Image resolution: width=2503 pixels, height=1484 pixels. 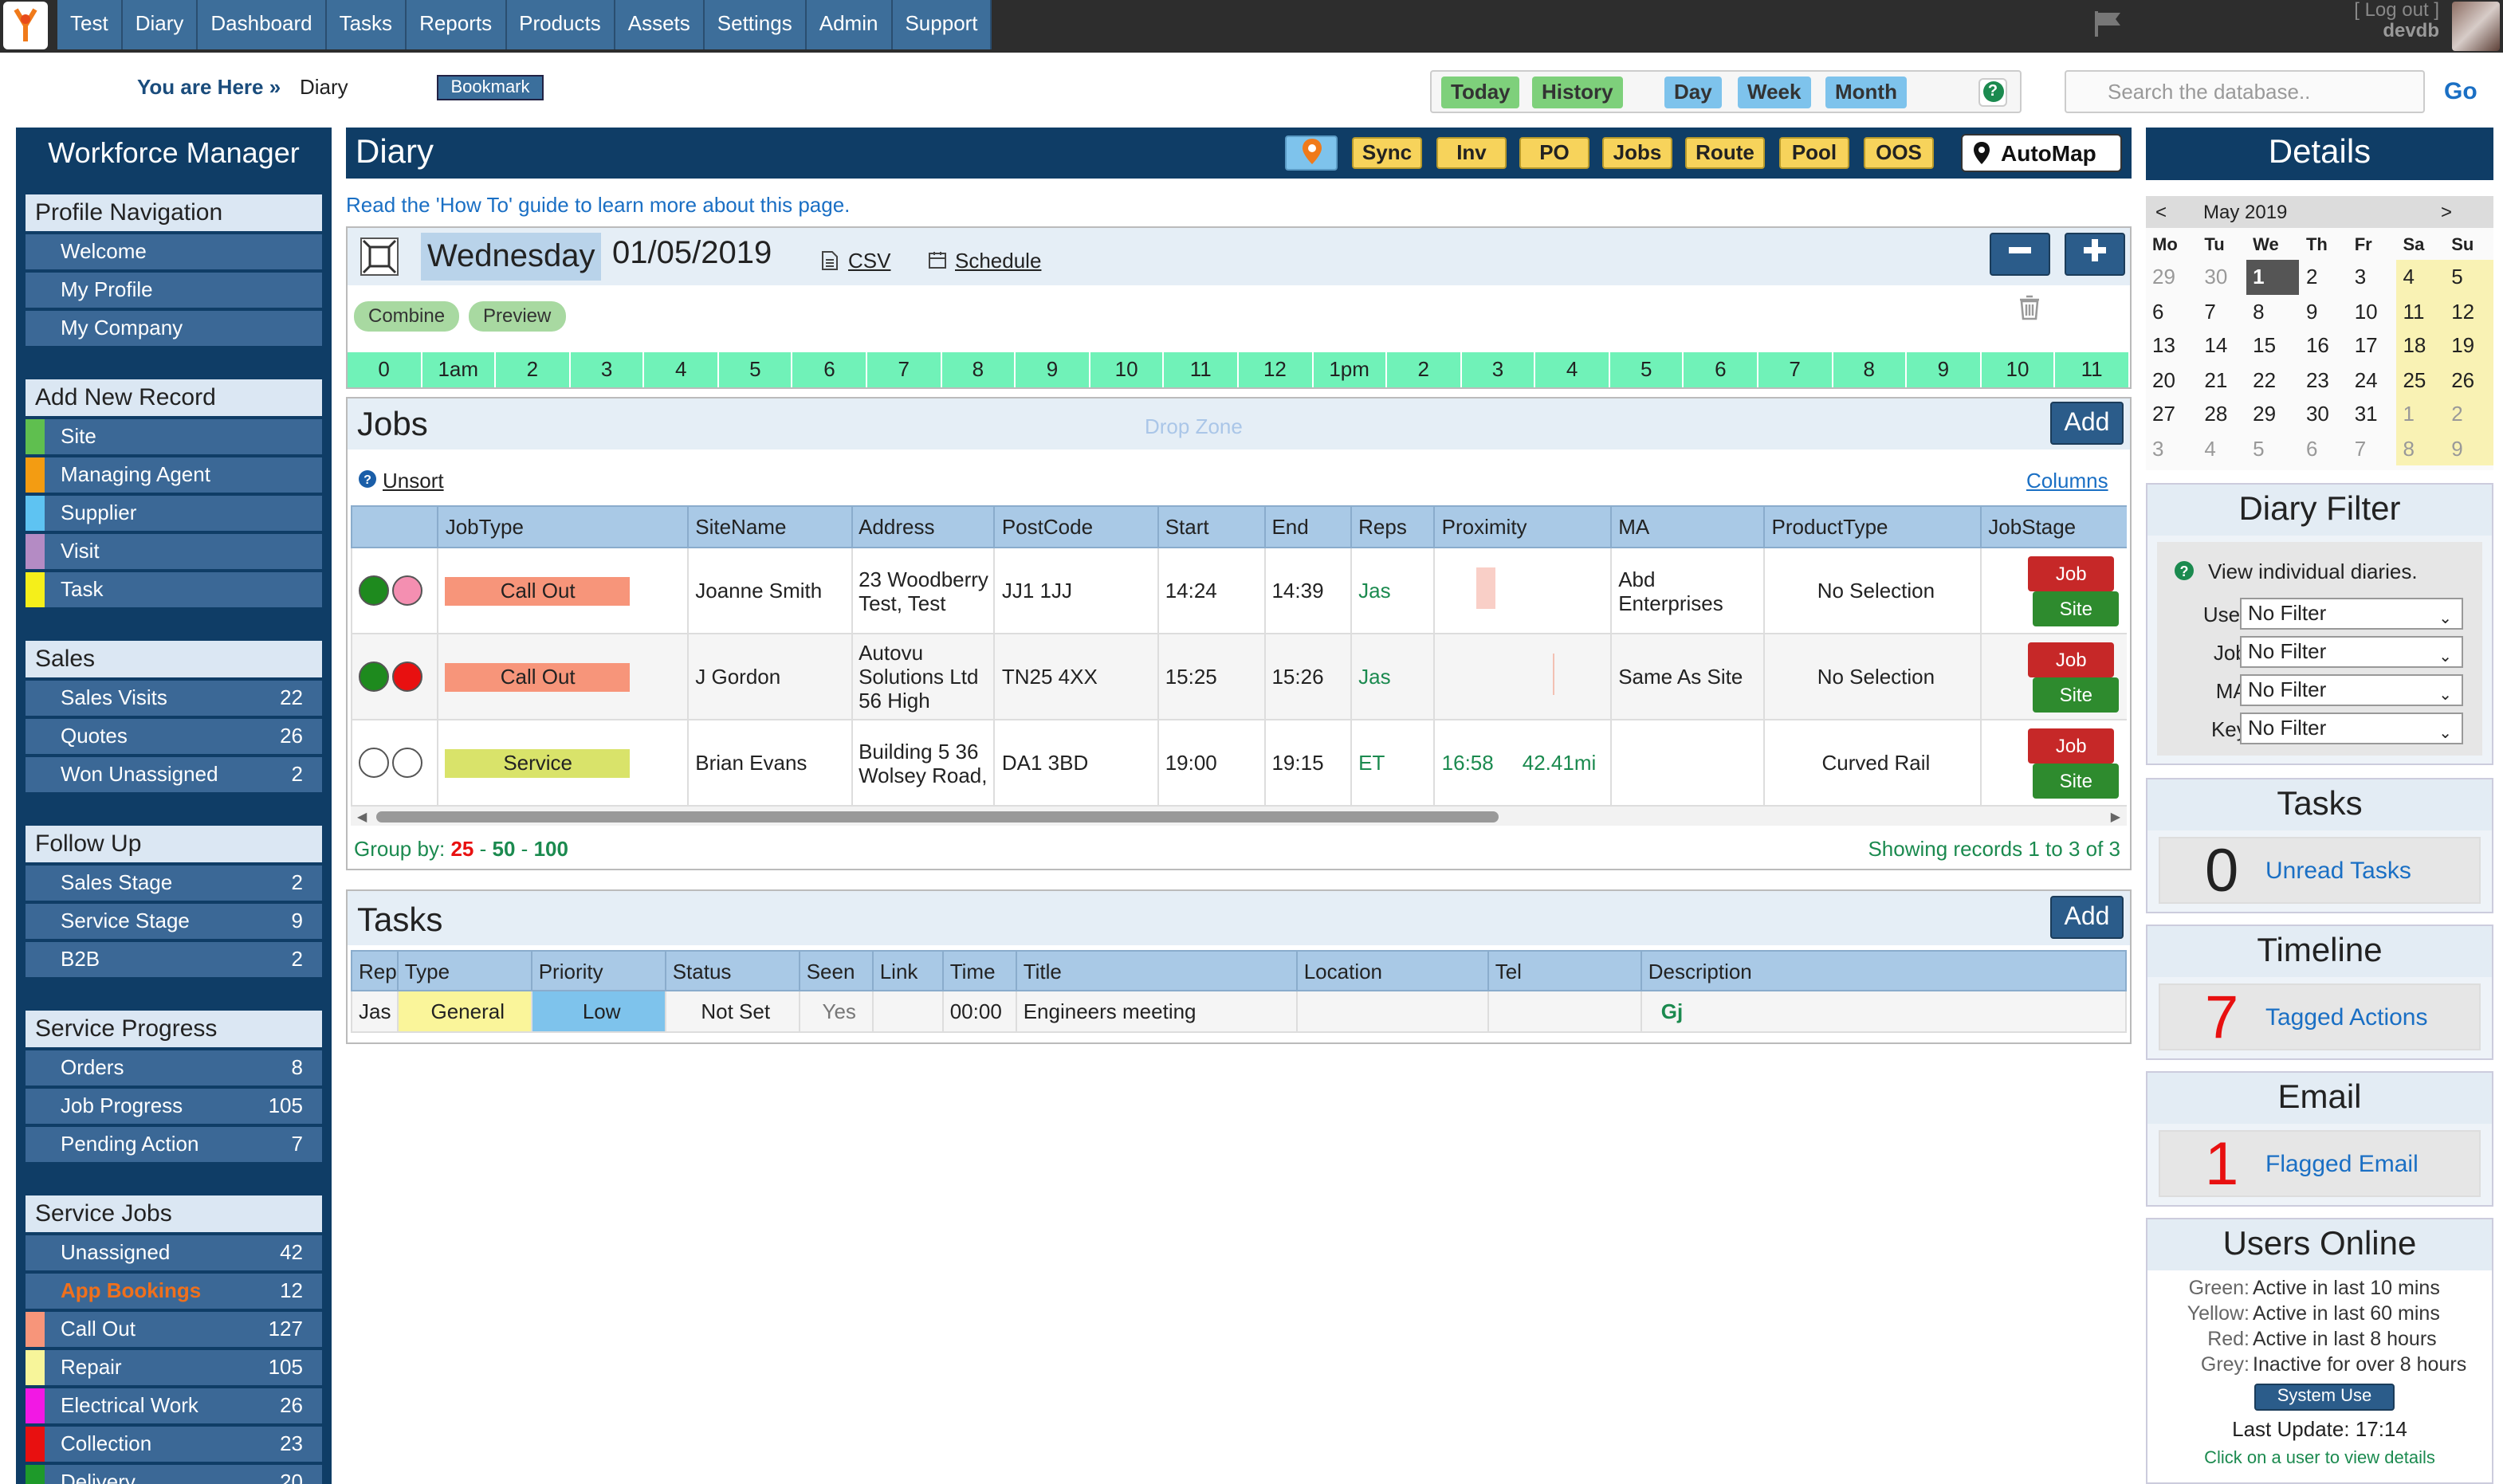 I want to click on calendar-day: 24, so click(x=2372, y=380).